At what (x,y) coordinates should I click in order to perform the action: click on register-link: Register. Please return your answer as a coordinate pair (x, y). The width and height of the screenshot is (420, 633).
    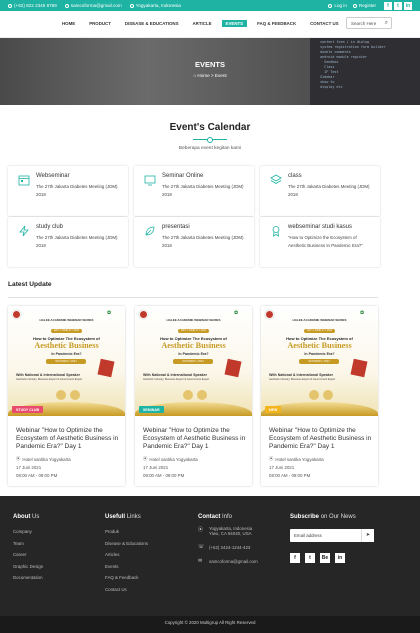
    Looking at the image, I should click on (364, 5).